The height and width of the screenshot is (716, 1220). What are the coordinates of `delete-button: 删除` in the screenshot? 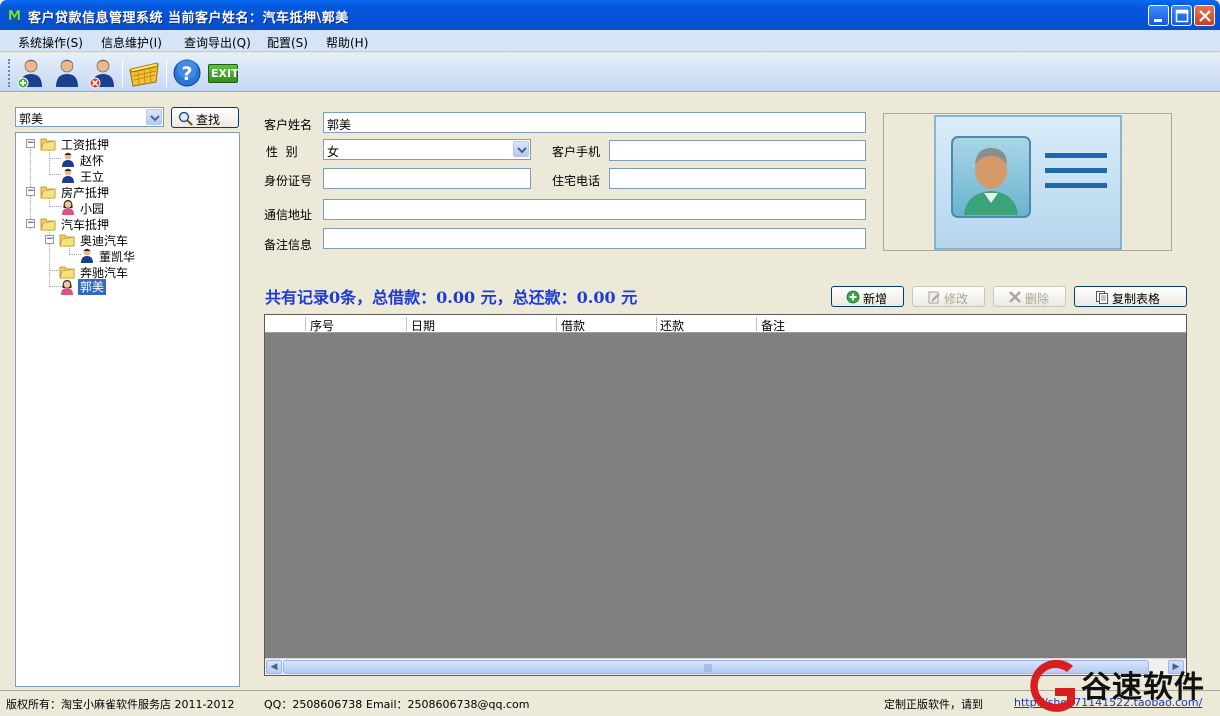 It's located at (1029, 296).